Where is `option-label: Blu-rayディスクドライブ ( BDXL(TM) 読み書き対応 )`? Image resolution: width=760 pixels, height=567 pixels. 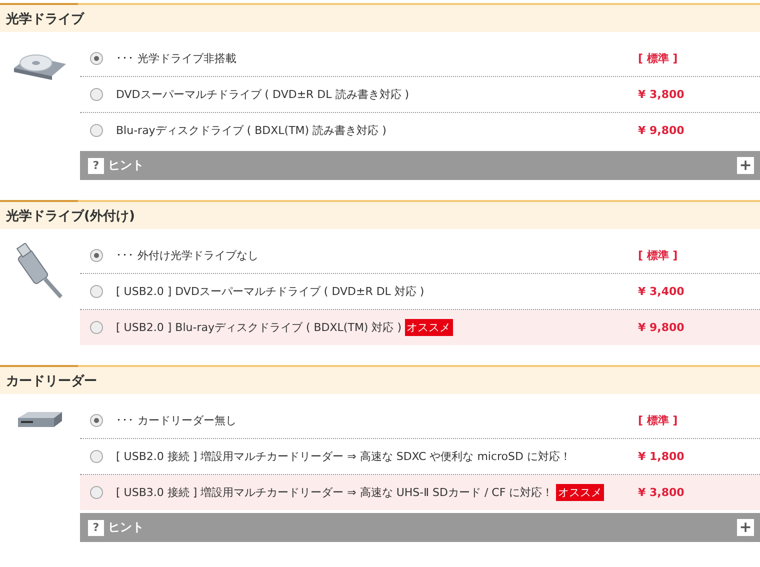
option-label: Blu-rayディスクドライブ ( BDXL(TM) 読み書き対応 ) is located at coordinates (251, 130).